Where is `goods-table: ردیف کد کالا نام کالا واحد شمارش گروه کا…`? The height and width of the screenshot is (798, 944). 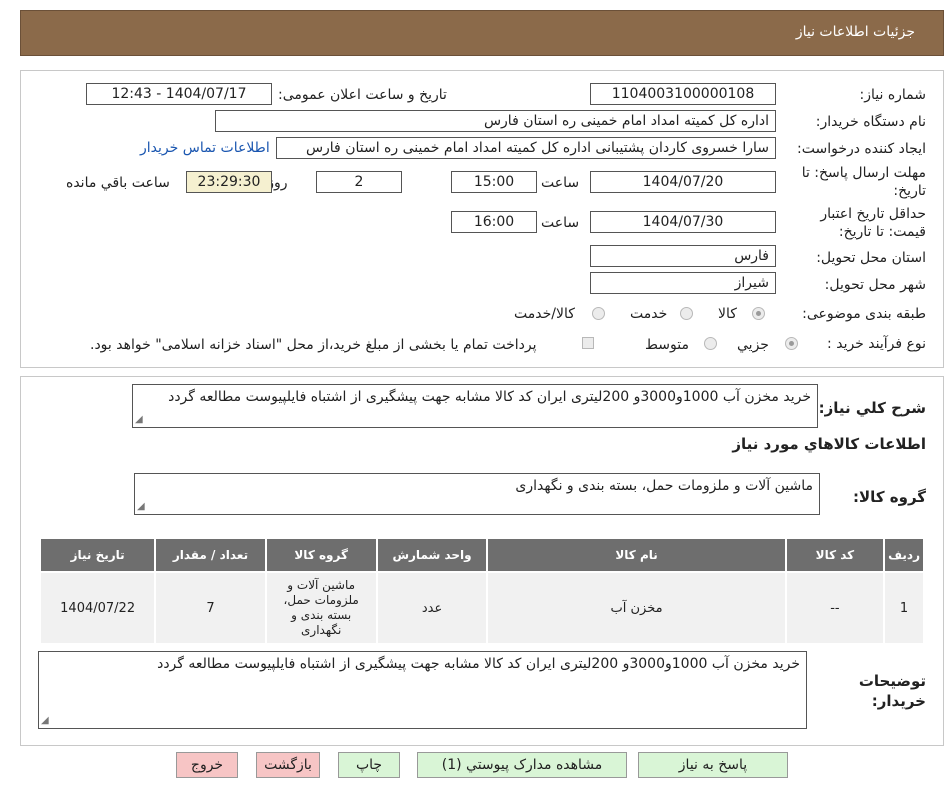
goods-table: ردیف کد کالا نام کالا واحد شمارش گروه کا… is located at coordinates (481, 591).